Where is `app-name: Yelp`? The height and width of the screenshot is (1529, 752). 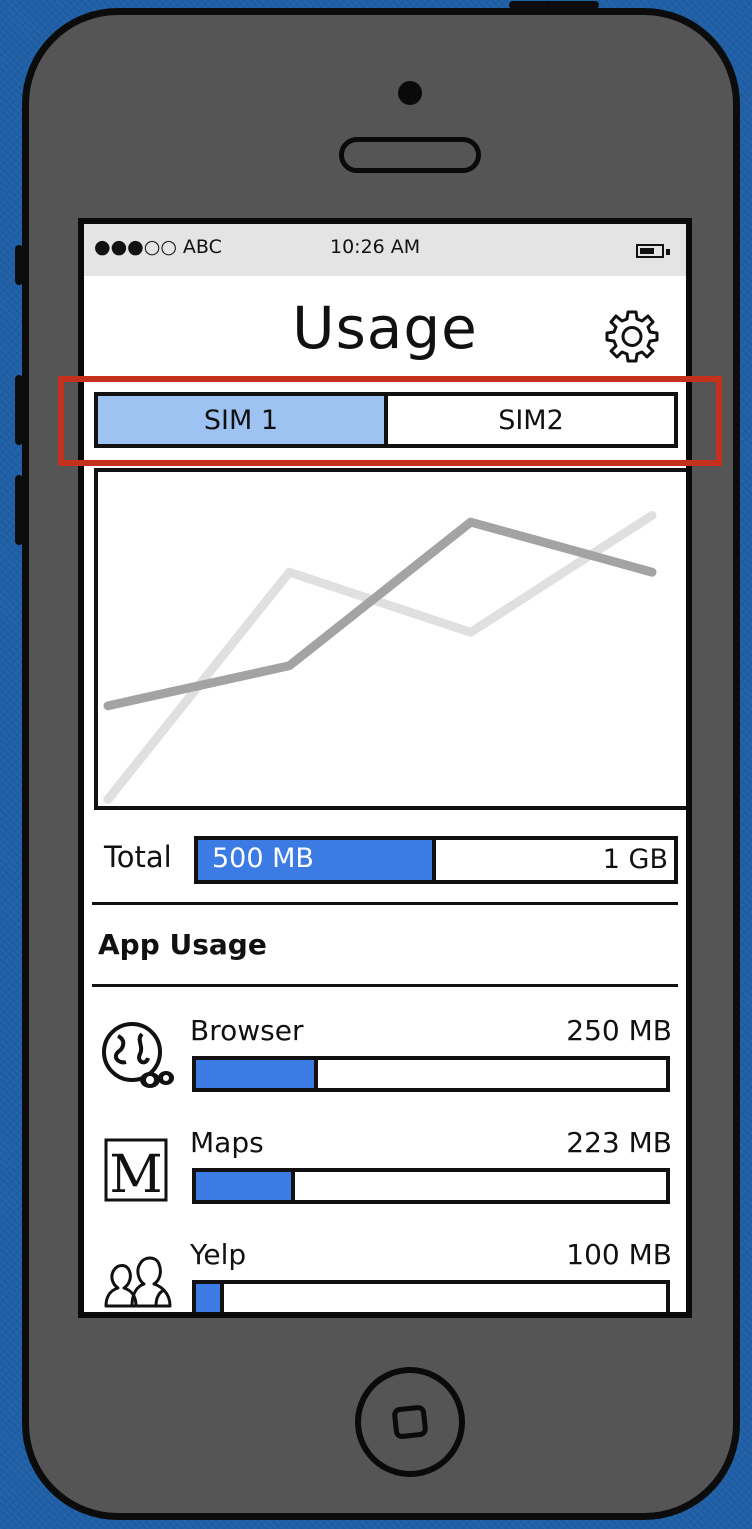
app-name: Yelp is located at coordinates (218, 1254).